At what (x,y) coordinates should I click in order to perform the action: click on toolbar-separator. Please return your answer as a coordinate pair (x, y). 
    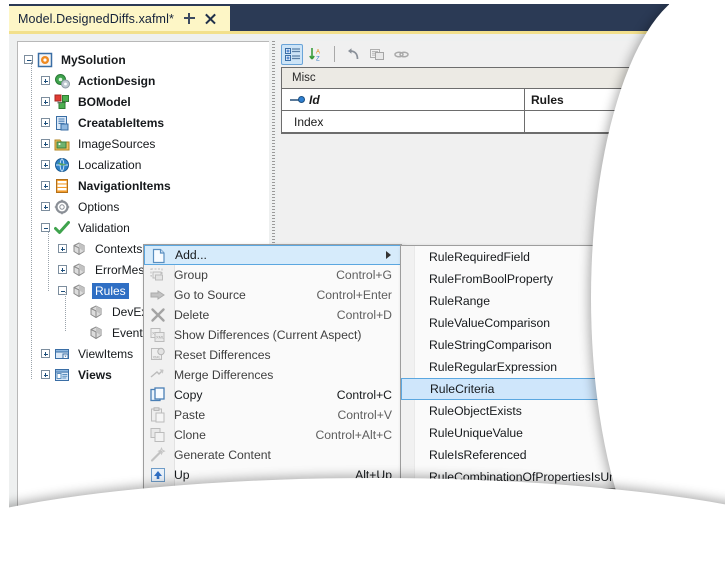
    Looking at the image, I should click on (334, 54).